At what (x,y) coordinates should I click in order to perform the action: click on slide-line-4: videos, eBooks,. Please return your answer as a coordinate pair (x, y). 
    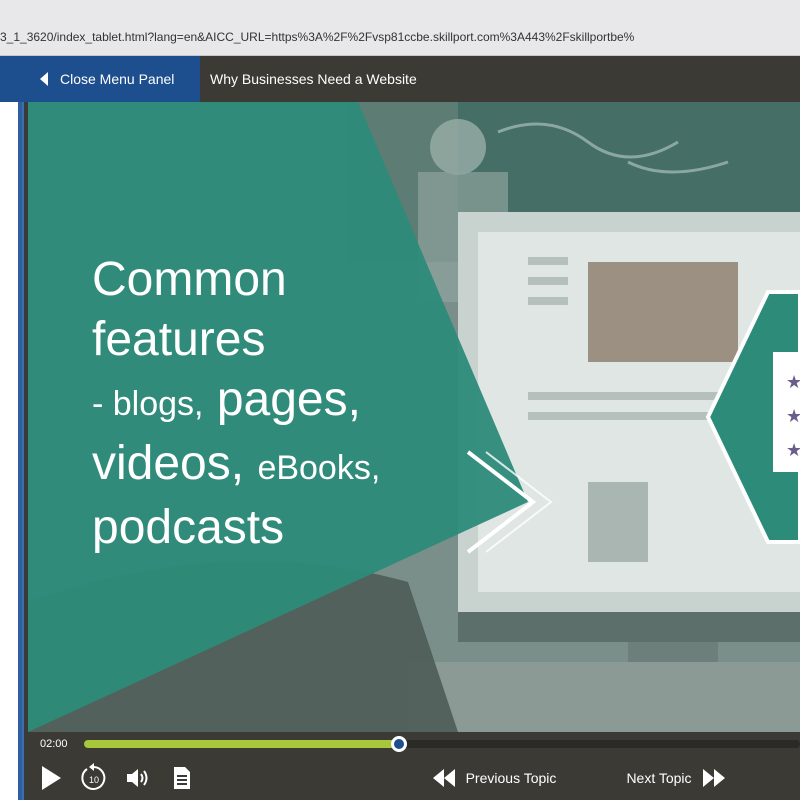
    Looking at the image, I should click on (292, 466).